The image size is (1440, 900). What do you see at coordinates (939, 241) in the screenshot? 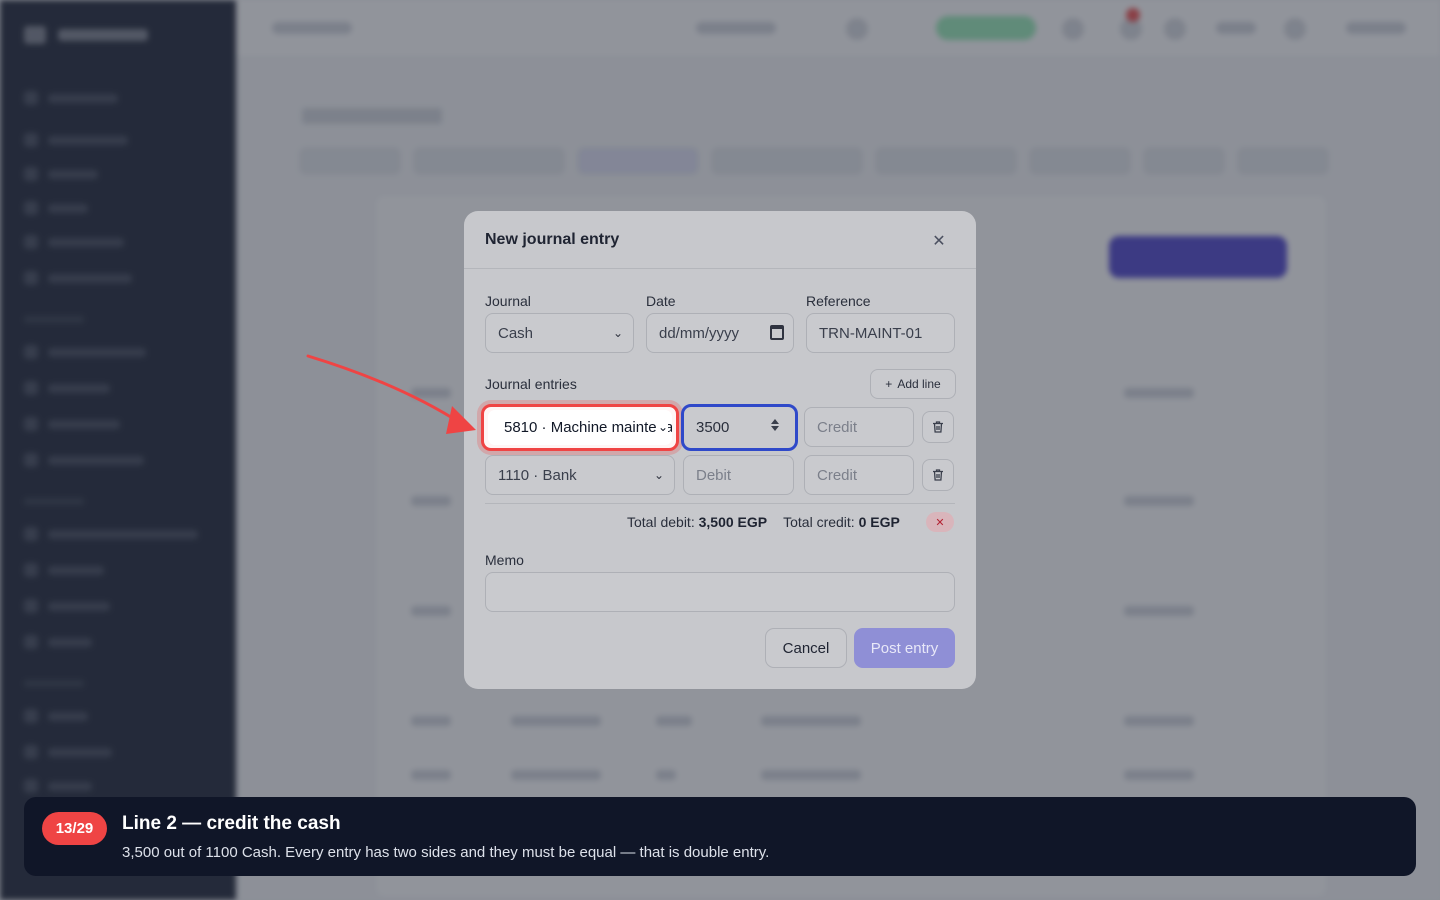
I see `close-icon: ✕` at bounding box center [939, 241].